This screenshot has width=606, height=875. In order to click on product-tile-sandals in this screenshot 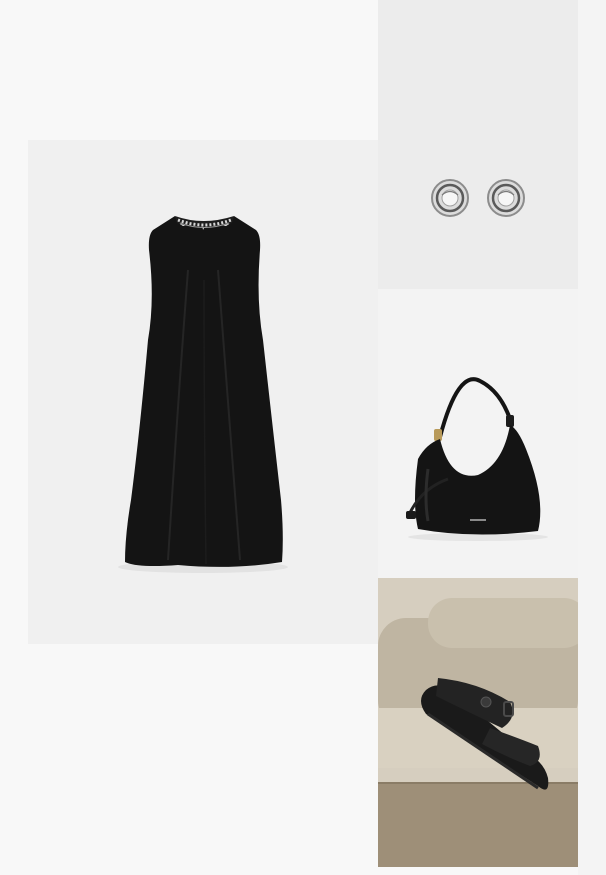, I will do `click(478, 722)`.